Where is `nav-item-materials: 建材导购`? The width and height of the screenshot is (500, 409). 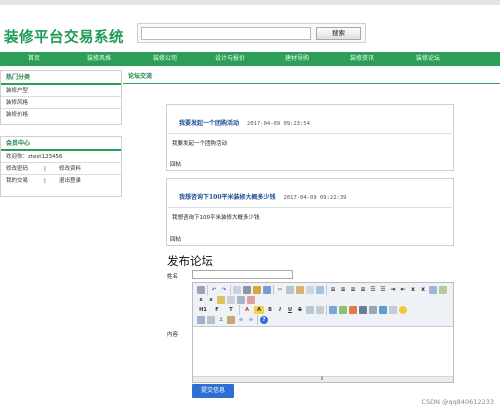 nav-item-materials: 建材导购 is located at coordinates (297, 59).